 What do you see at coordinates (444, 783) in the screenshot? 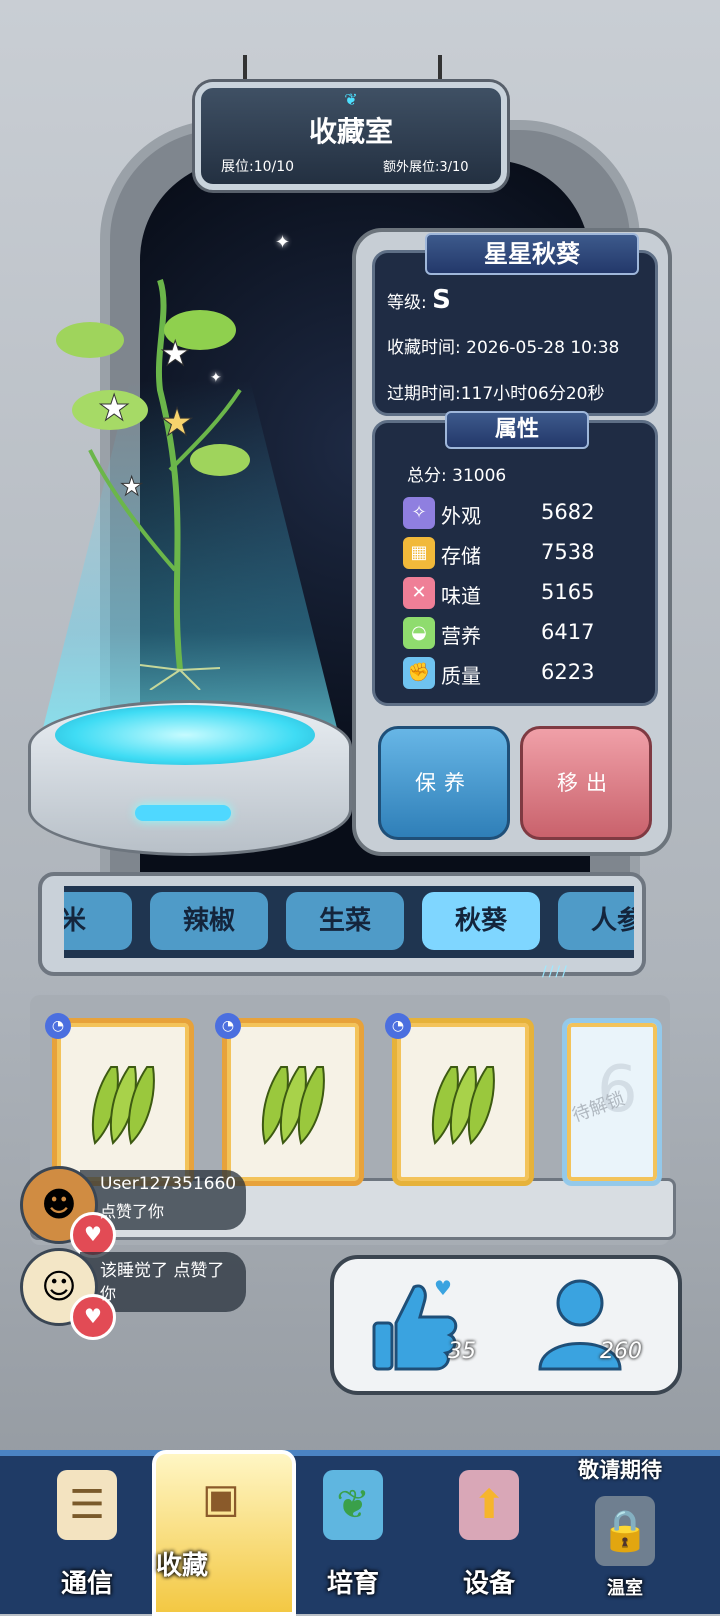
I see `care-button: 保养` at bounding box center [444, 783].